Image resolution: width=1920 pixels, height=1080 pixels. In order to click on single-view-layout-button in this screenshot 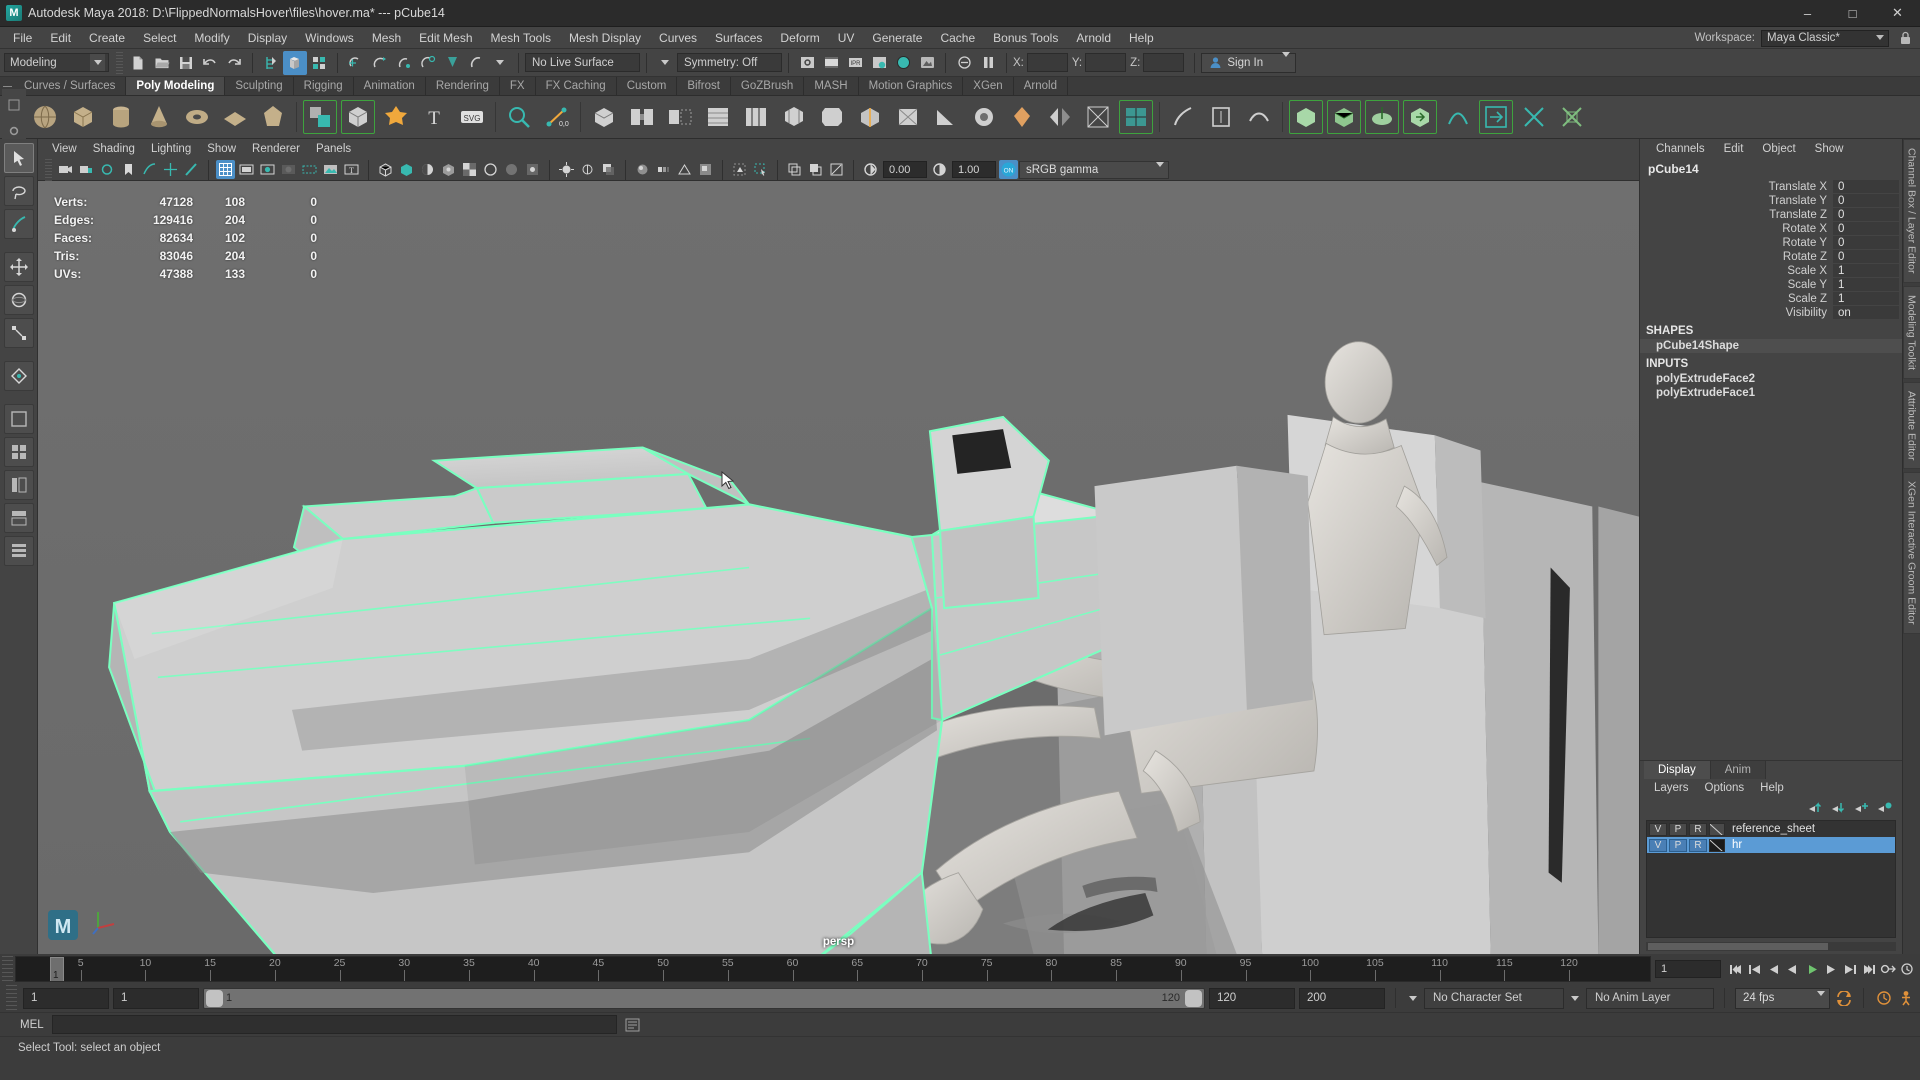, I will do `click(18, 419)`.